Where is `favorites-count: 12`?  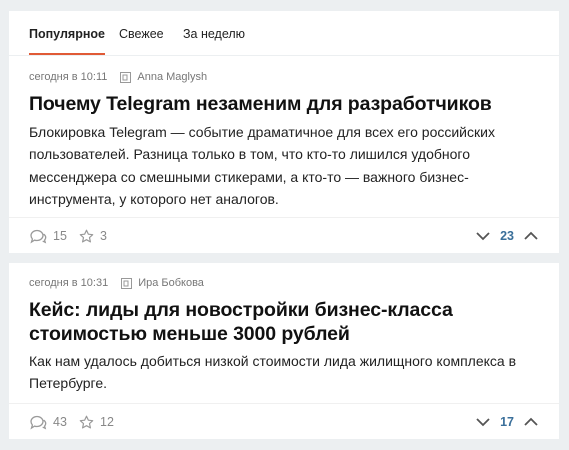 favorites-count: 12 is located at coordinates (107, 422).